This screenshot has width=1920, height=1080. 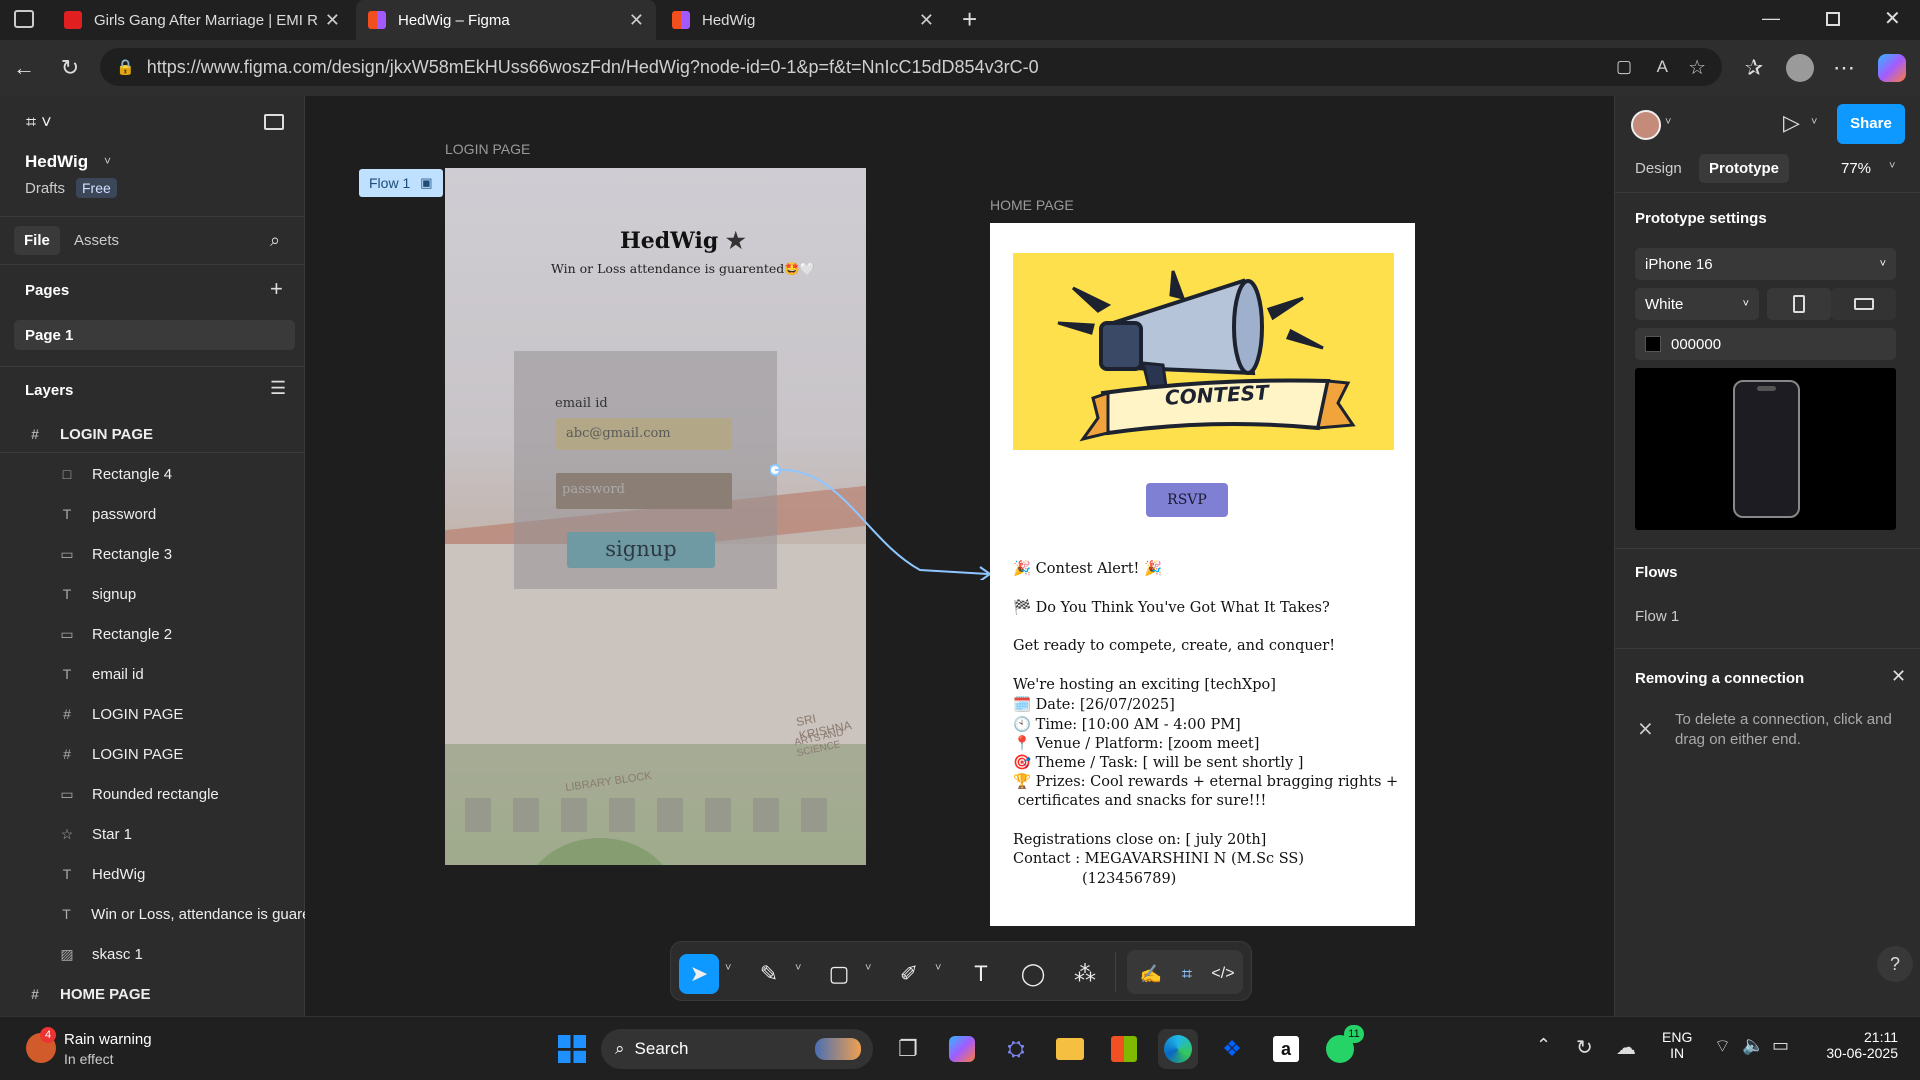 What do you see at coordinates (1856, 168) in the screenshot?
I see `zoom-level: 77%` at bounding box center [1856, 168].